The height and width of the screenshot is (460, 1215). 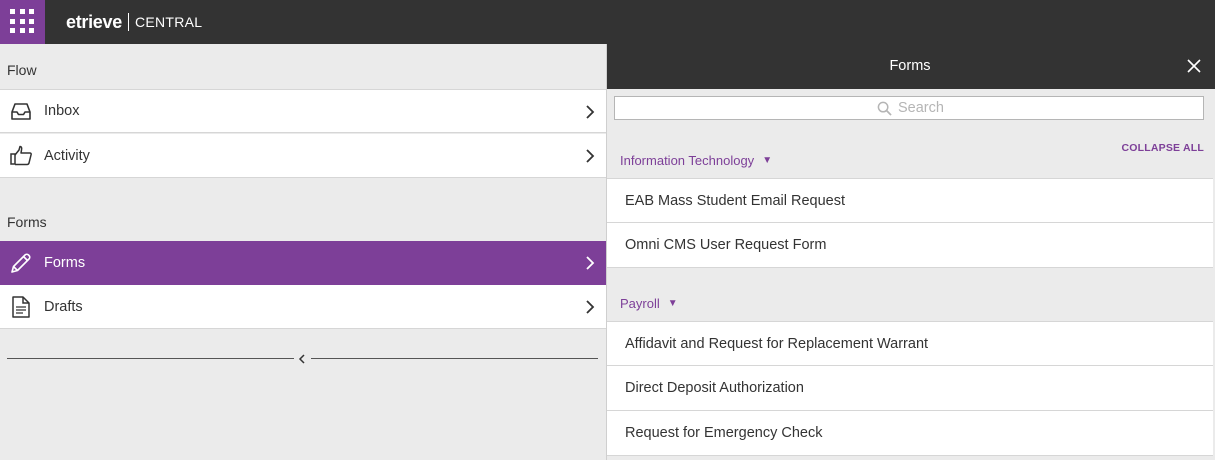 I want to click on nav-item-label: Drafts, so click(x=63, y=306).